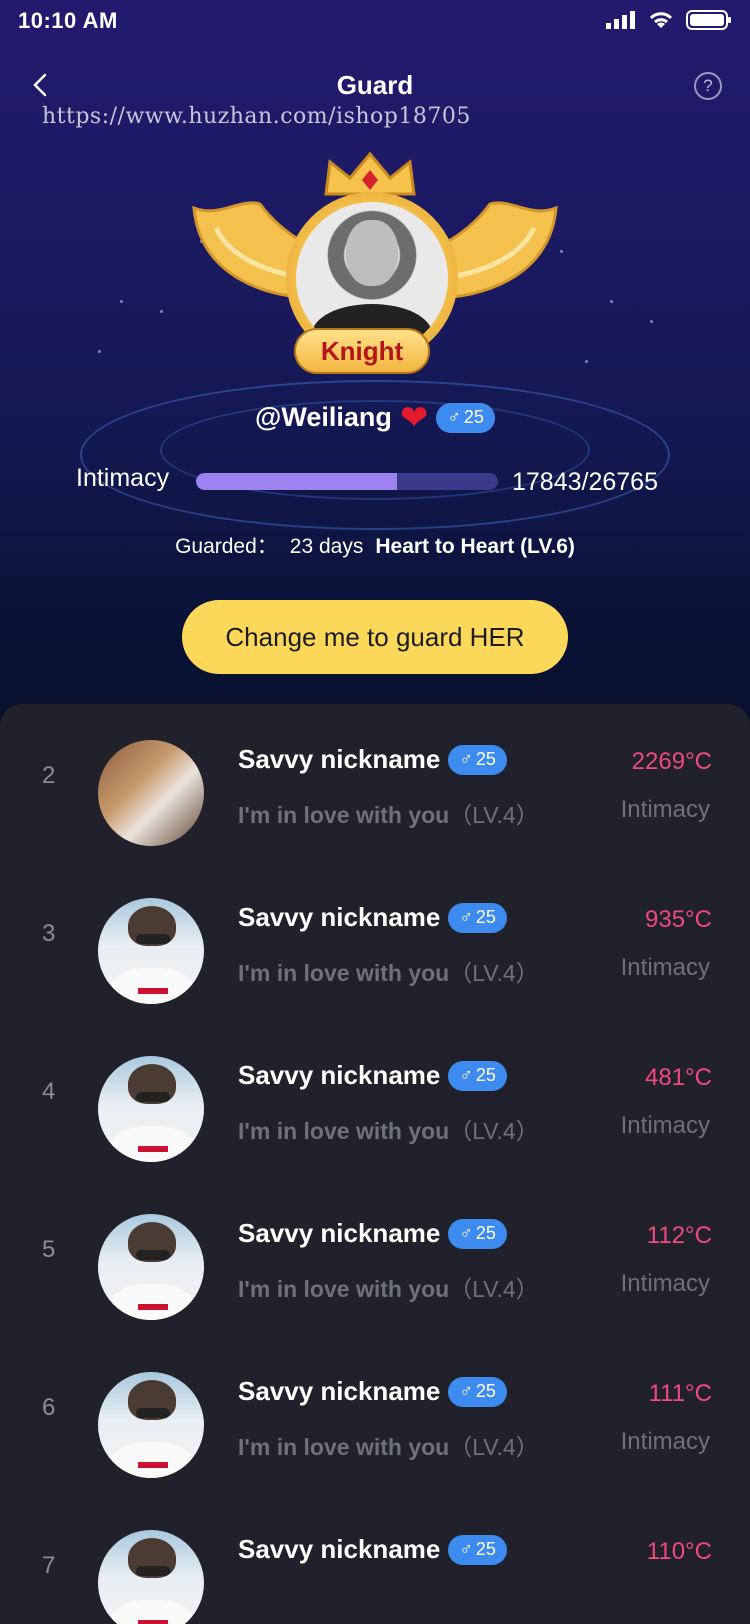  Describe the element at coordinates (49, 1565) in the screenshot. I see `list-rank: 7` at that location.